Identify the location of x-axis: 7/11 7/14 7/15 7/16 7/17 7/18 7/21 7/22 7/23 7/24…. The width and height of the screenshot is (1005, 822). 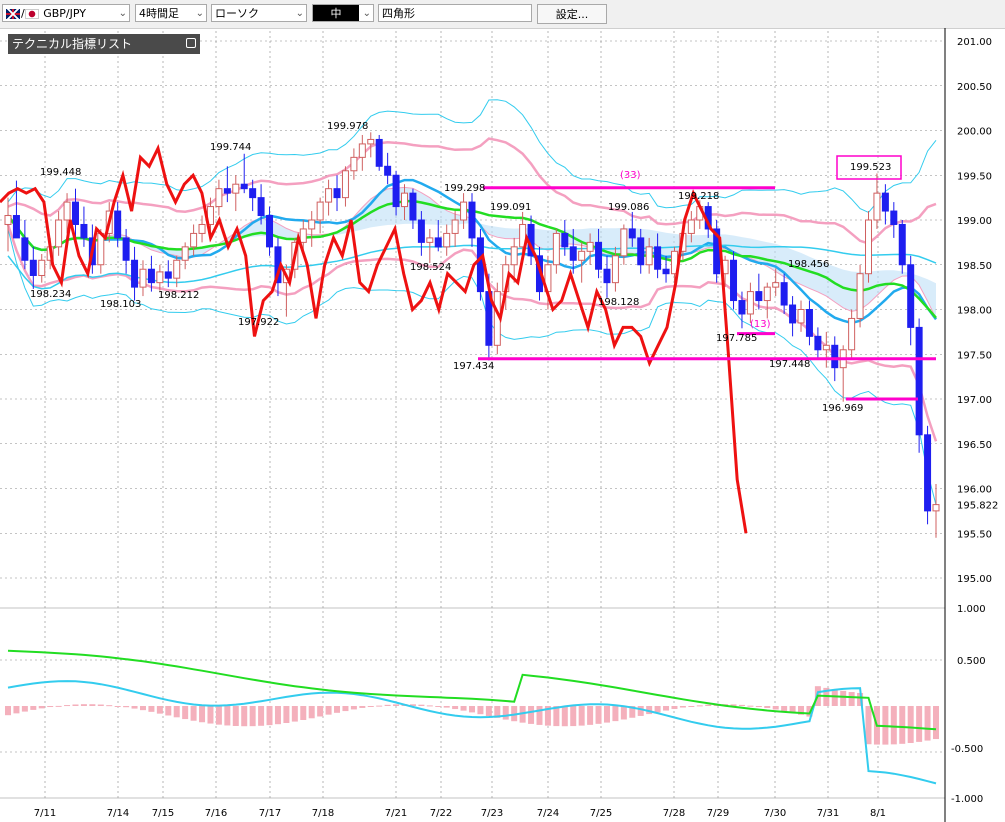
(460, 813).